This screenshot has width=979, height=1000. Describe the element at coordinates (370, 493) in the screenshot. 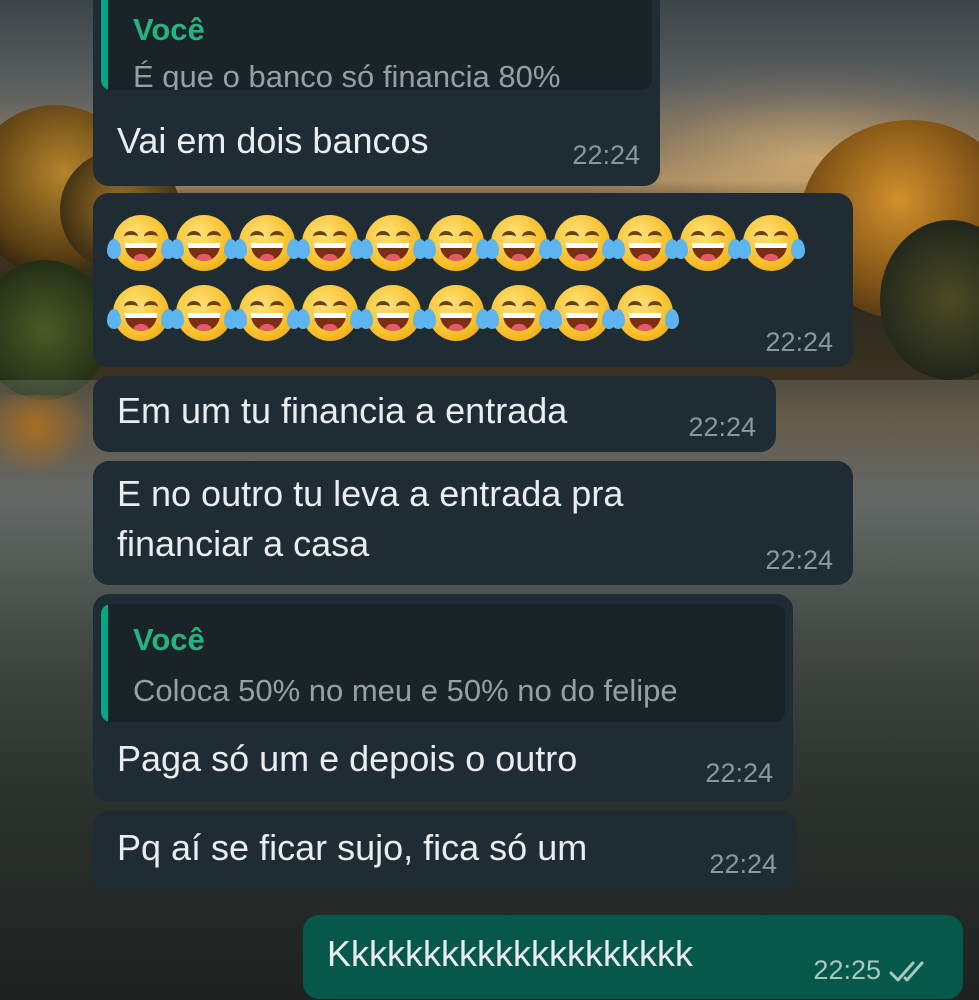

I see `message-text-line: E no outro tu leva a entrada pra` at that location.